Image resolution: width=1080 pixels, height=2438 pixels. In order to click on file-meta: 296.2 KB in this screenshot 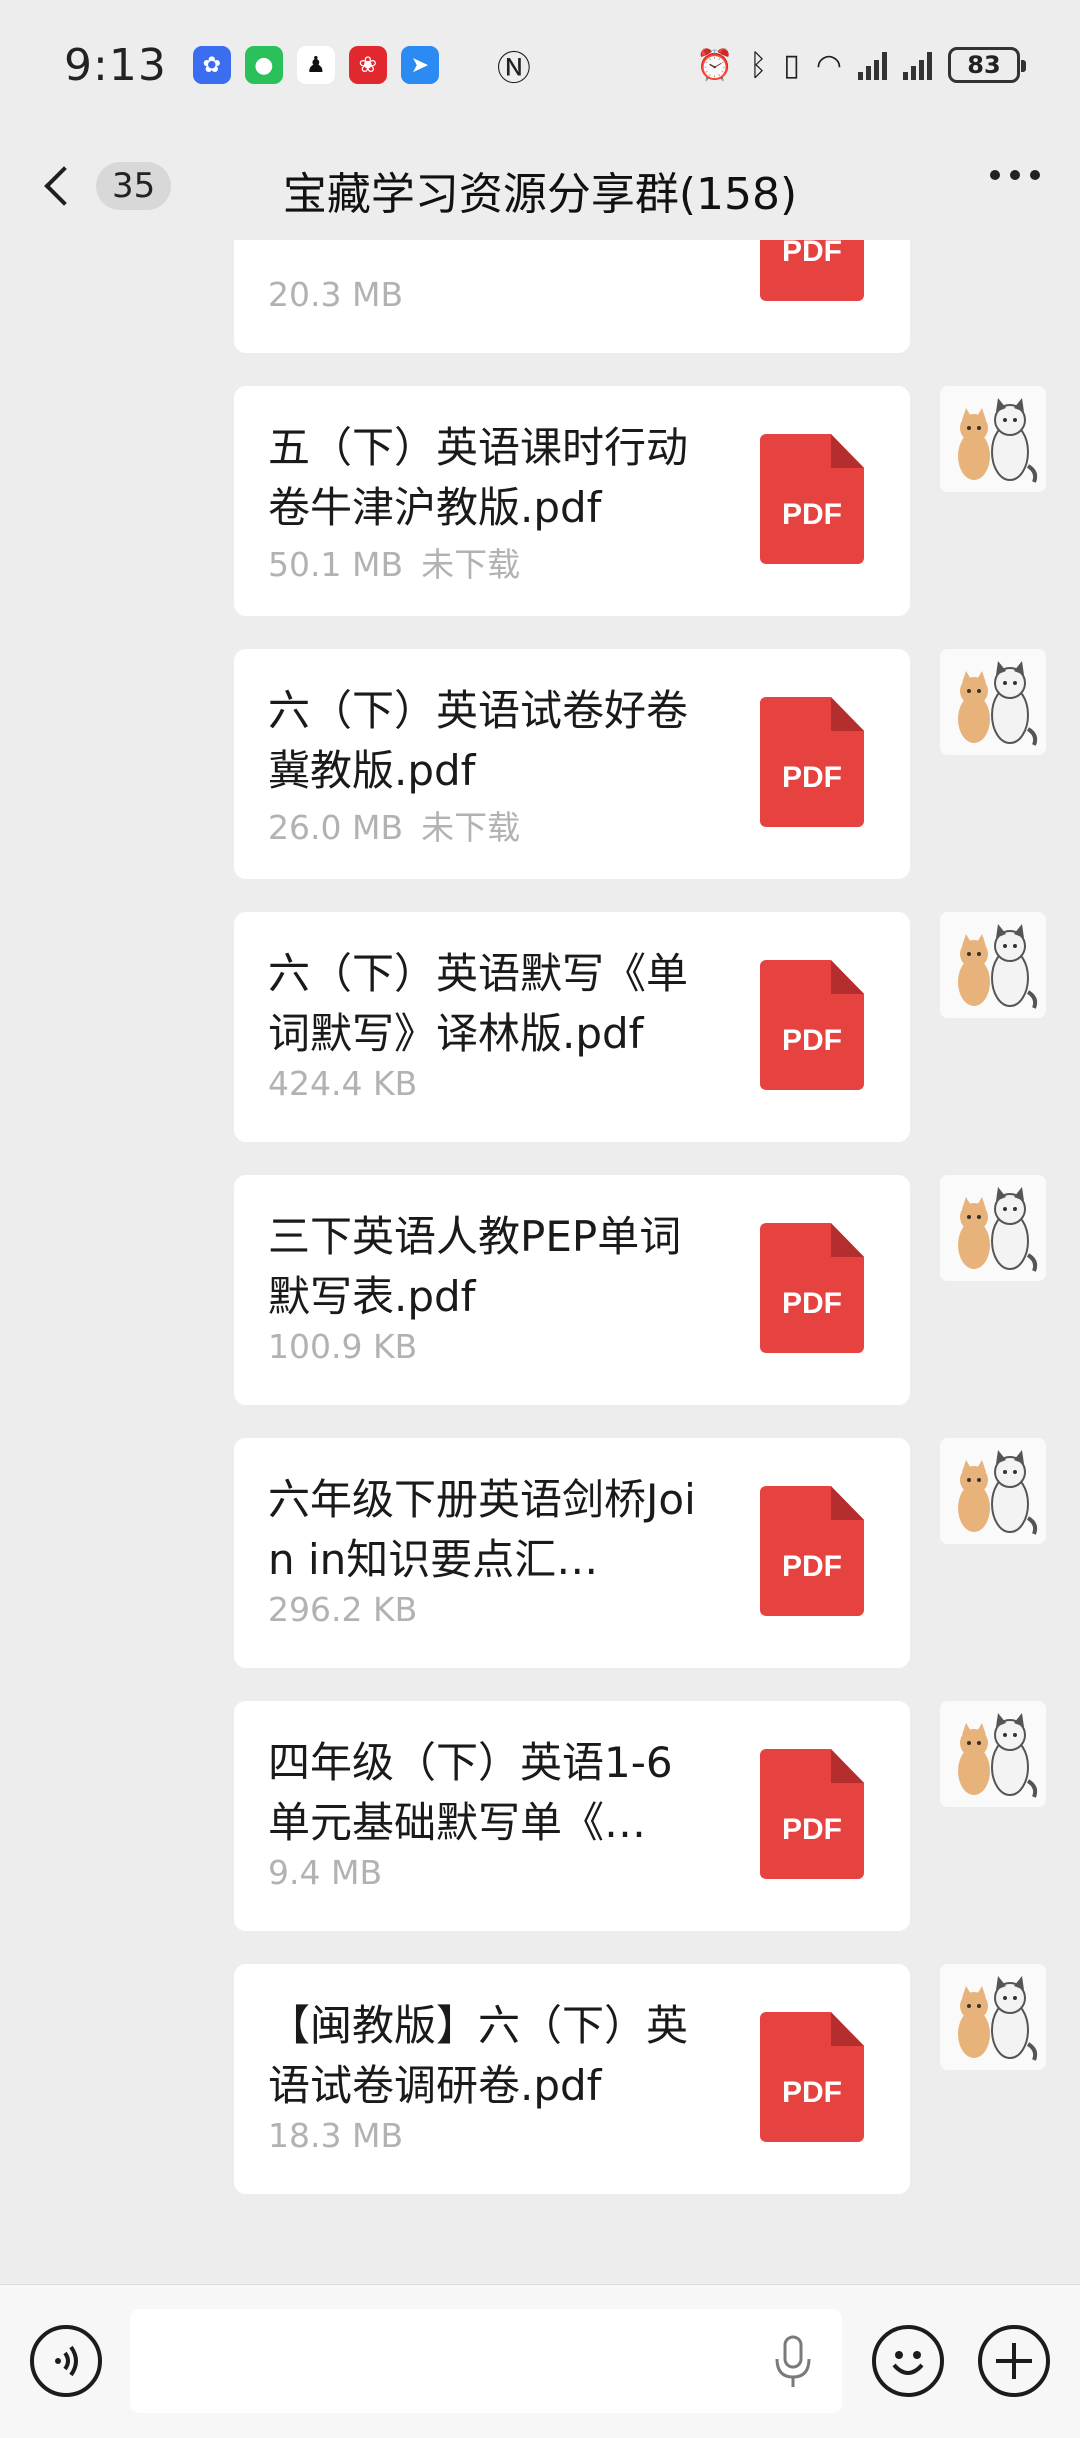, I will do `click(342, 1609)`.